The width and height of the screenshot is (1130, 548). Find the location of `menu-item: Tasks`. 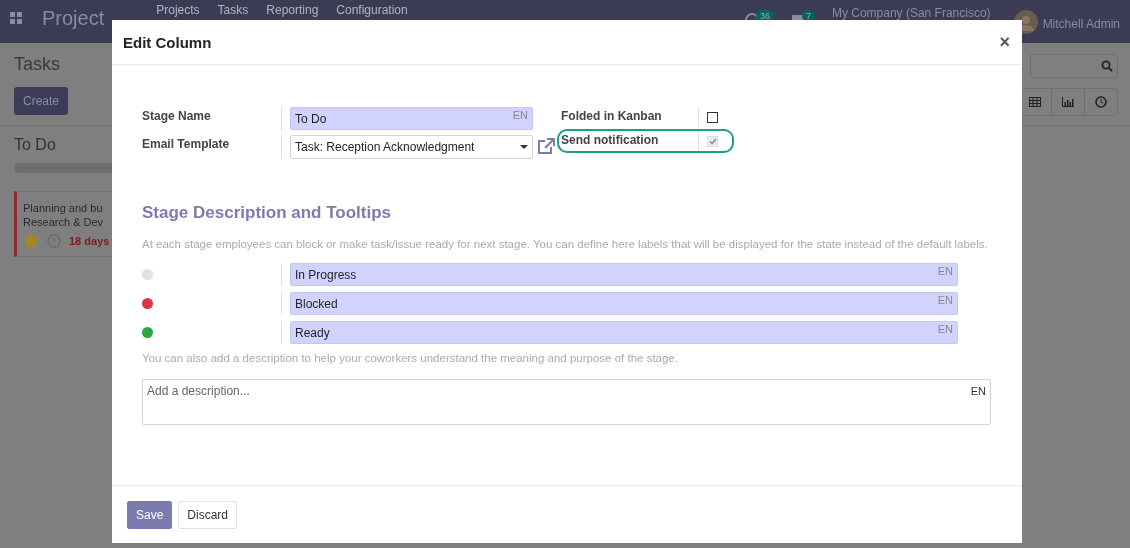

menu-item: Tasks is located at coordinates (233, 10).